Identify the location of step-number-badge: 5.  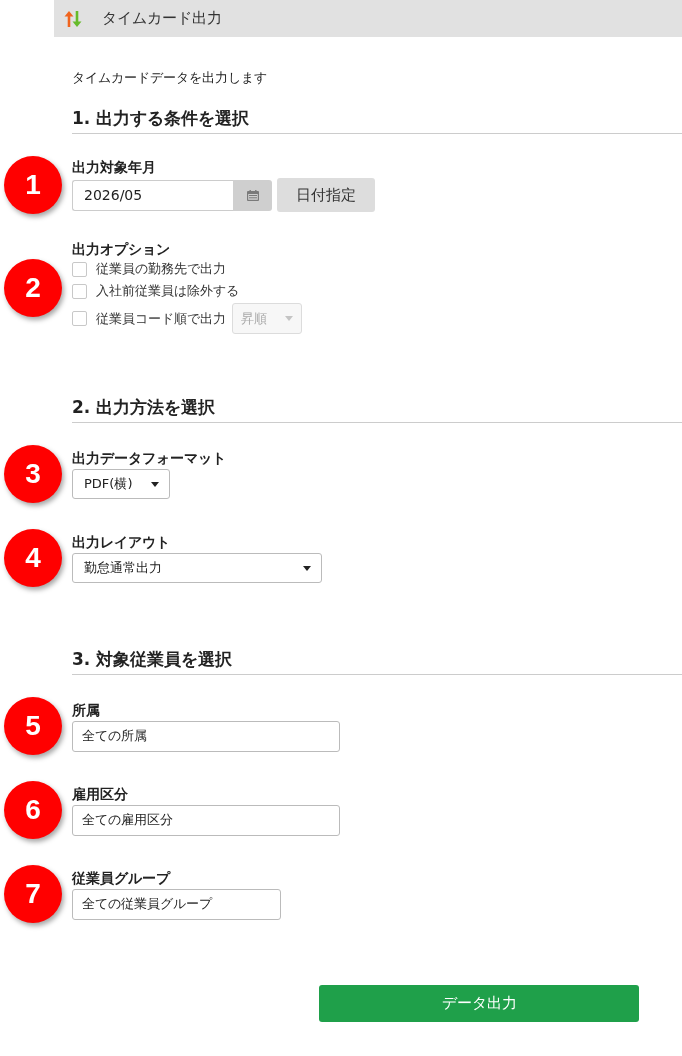
(33, 726).